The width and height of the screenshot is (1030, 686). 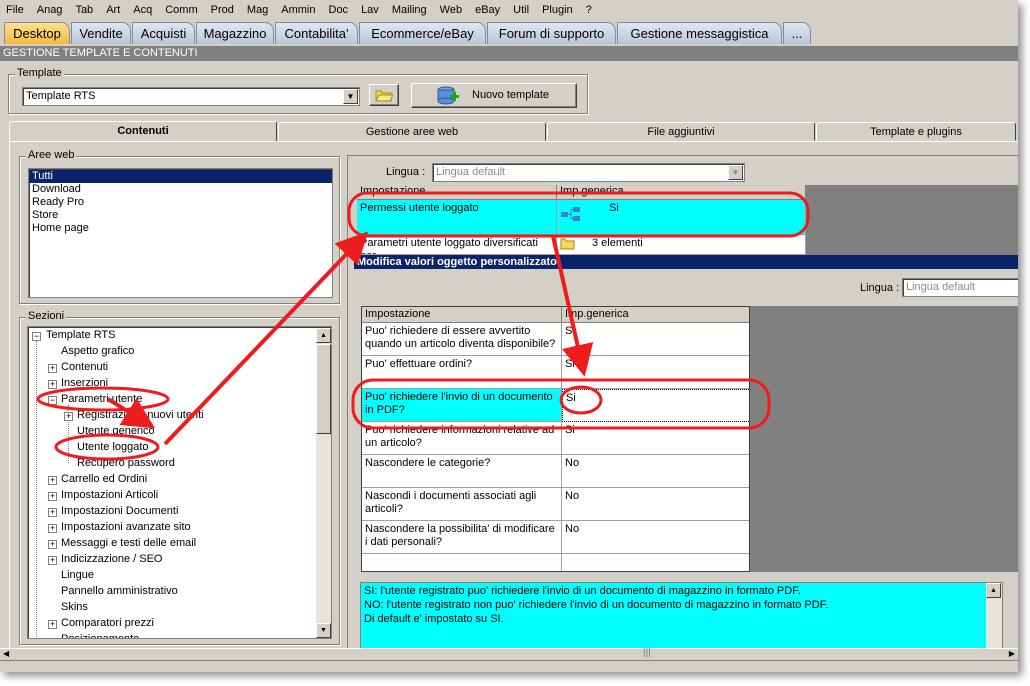 I want to click on tree-node: Registrazione nuovi utenti, so click(x=140, y=415).